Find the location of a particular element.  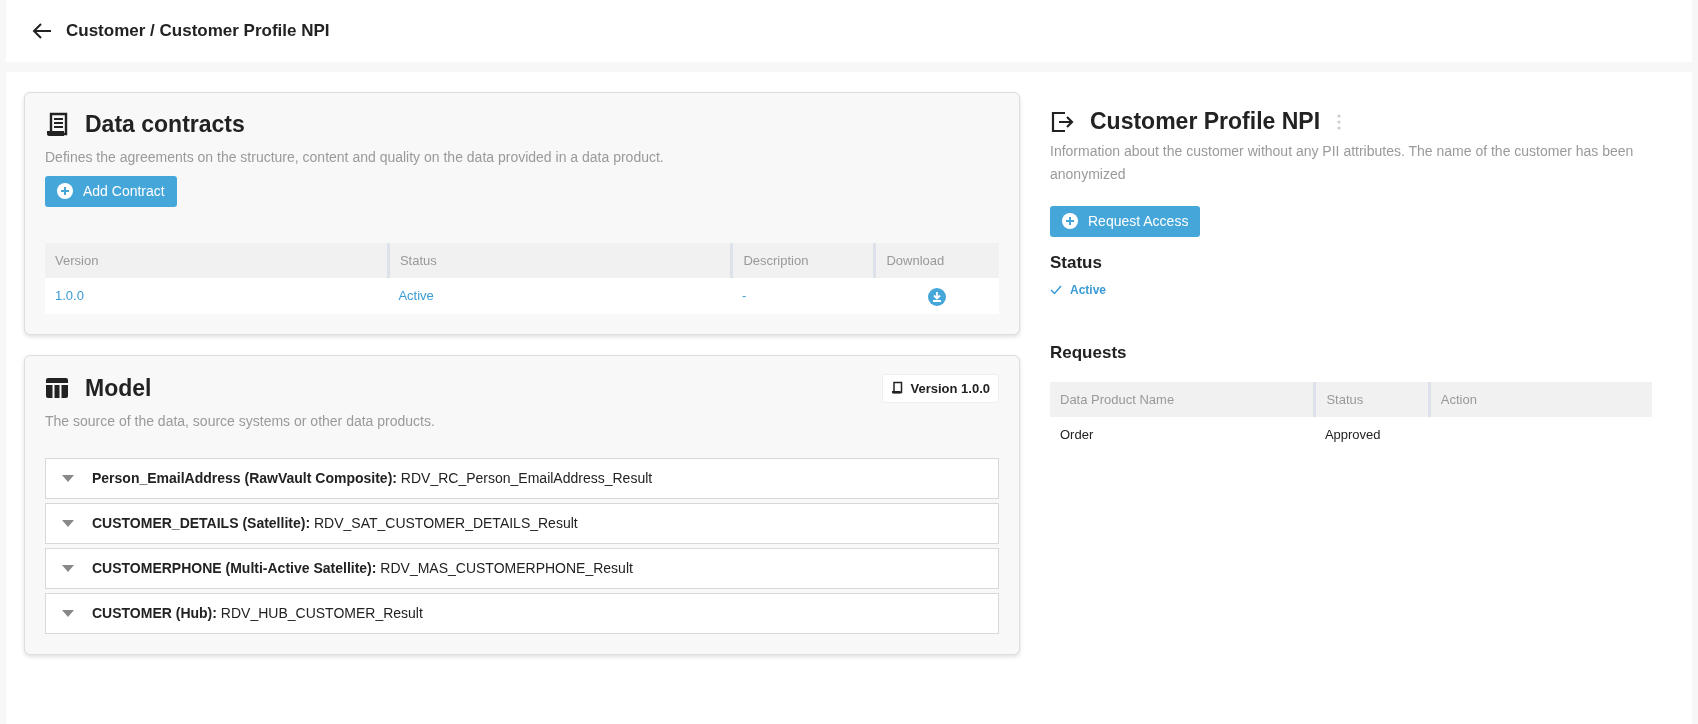

product-title: Customer Profile NPI is located at coordinates (1205, 122).